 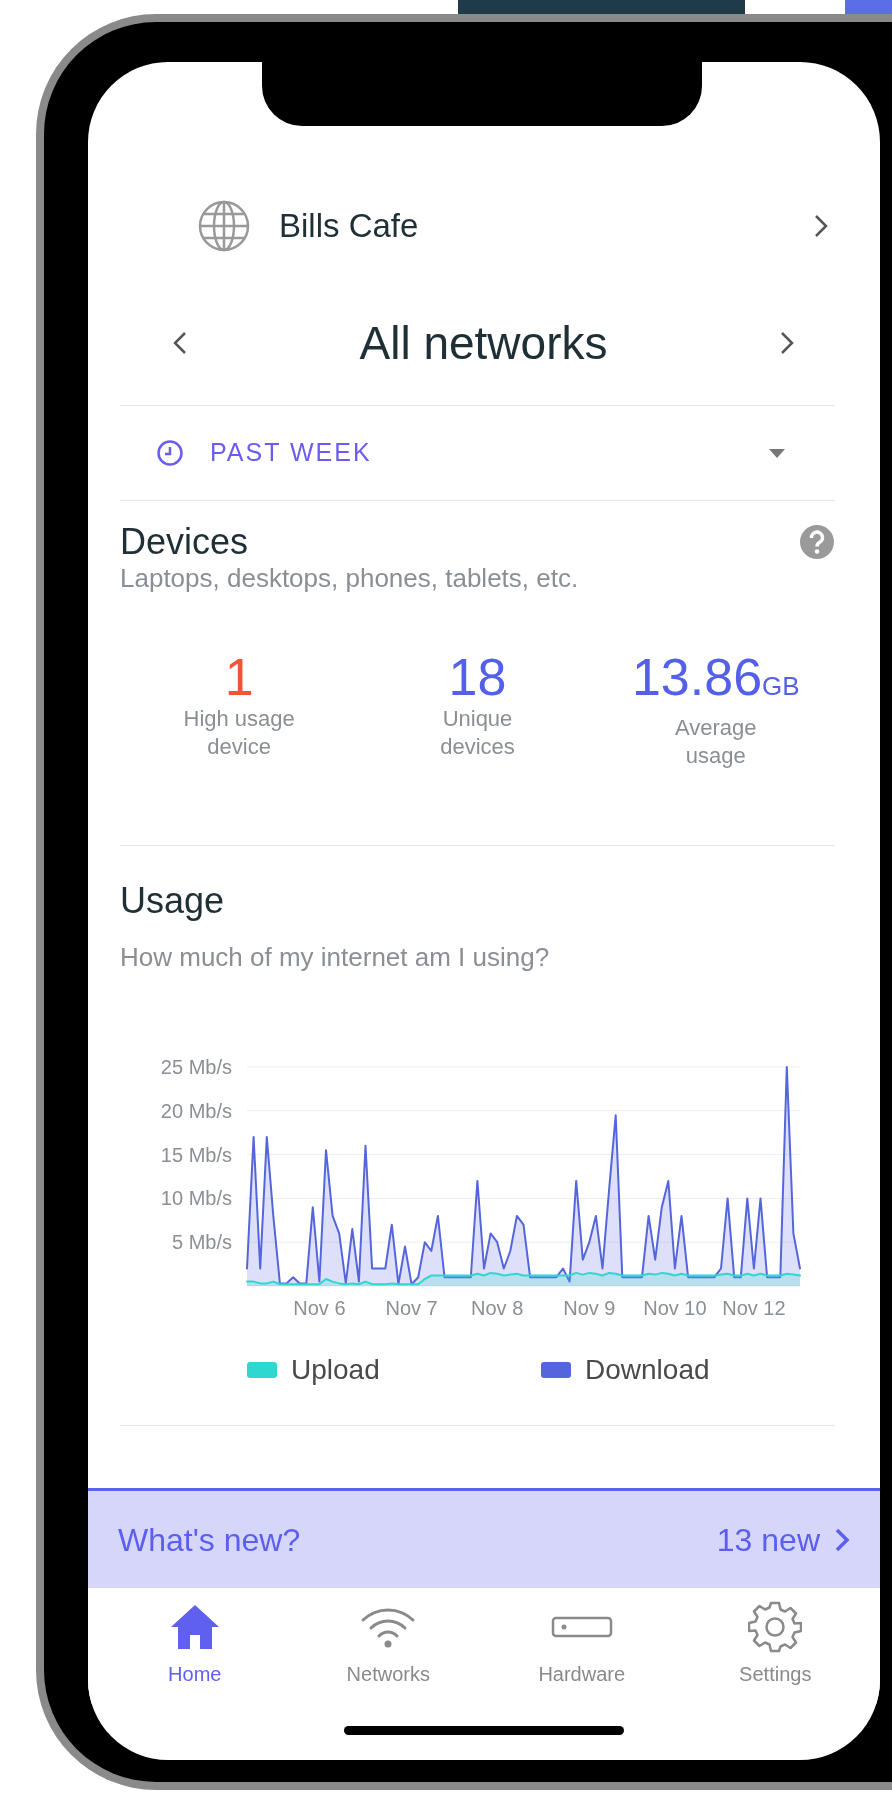 I want to click on axis-label: Nov 12, so click(x=754, y=1308).